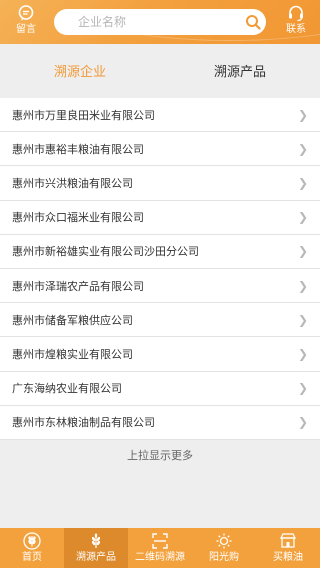 The width and height of the screenshot is (320, 568). What do you see at coordinates (32, 541) in the screenshot?
I see `wheat-icon` at bounding box center [32, 541].